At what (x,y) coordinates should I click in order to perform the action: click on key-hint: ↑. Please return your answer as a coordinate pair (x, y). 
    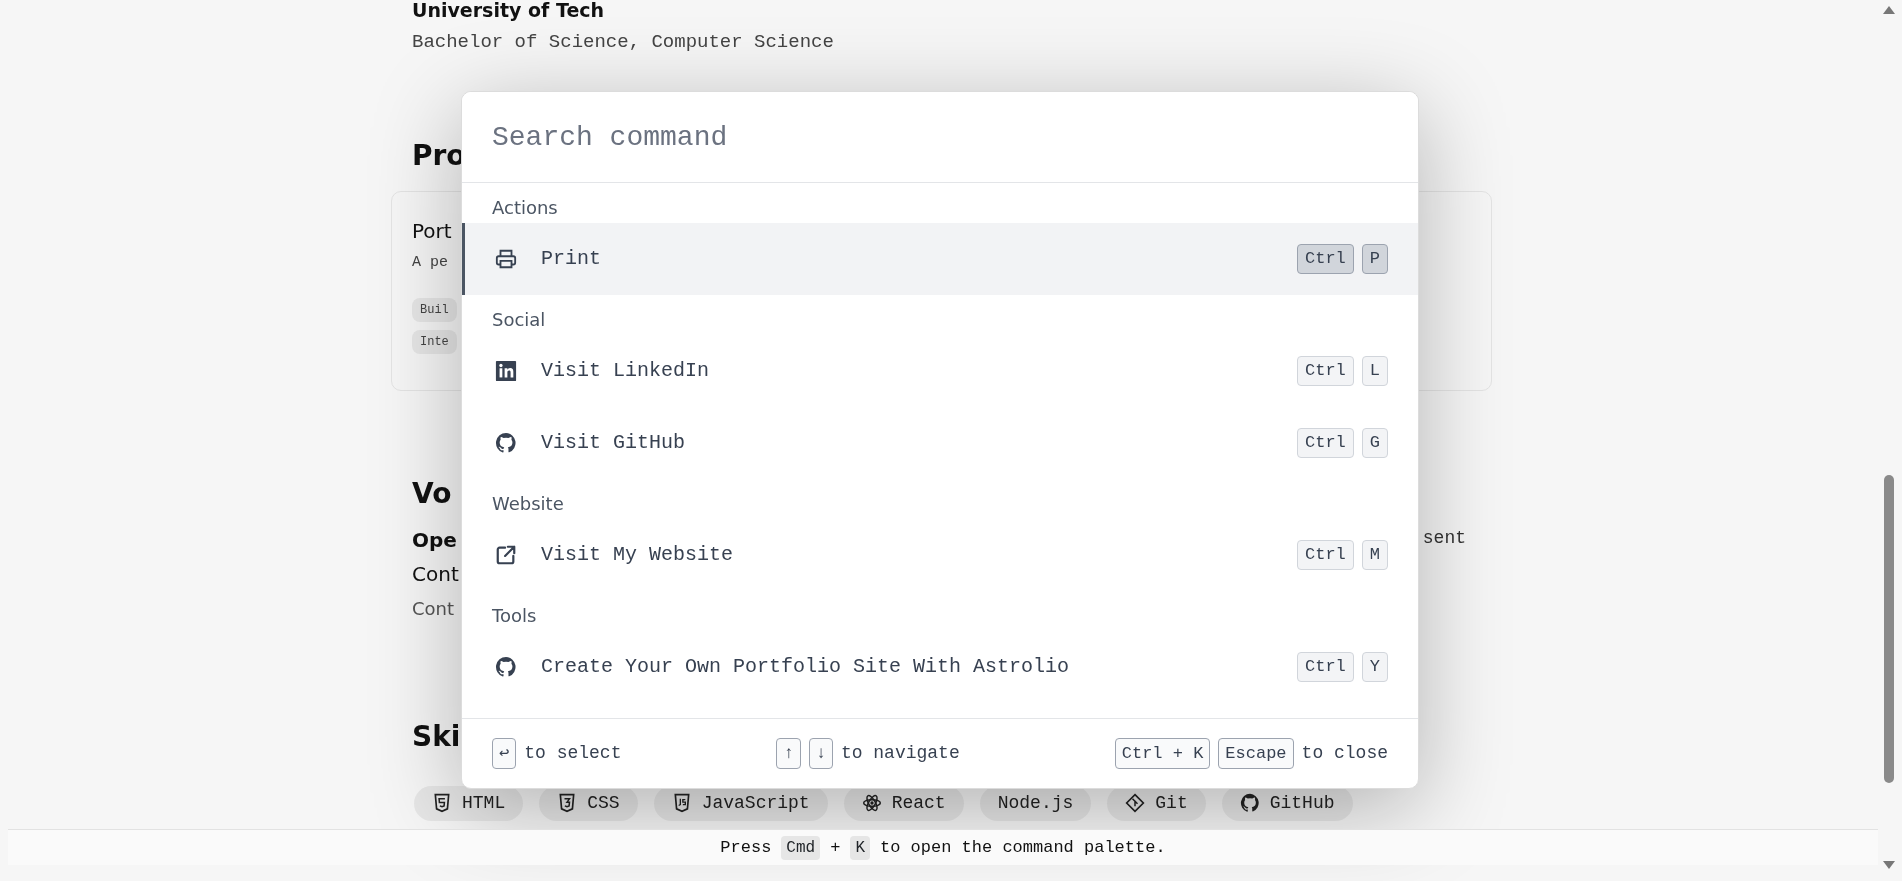
    Looking at the image, I should click on (788, 753).